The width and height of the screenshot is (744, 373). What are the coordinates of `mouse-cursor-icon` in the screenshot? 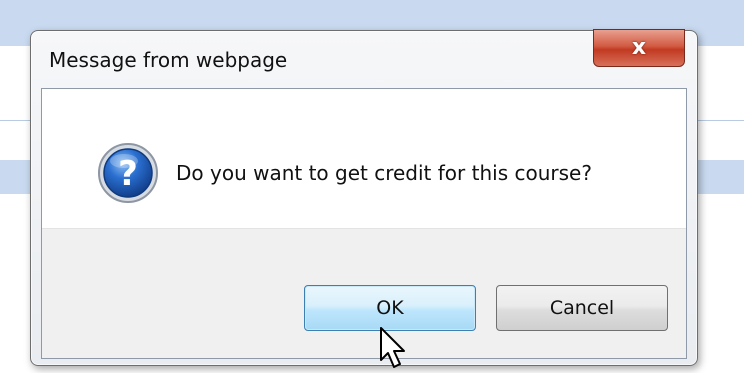 It's located at (392, 347).